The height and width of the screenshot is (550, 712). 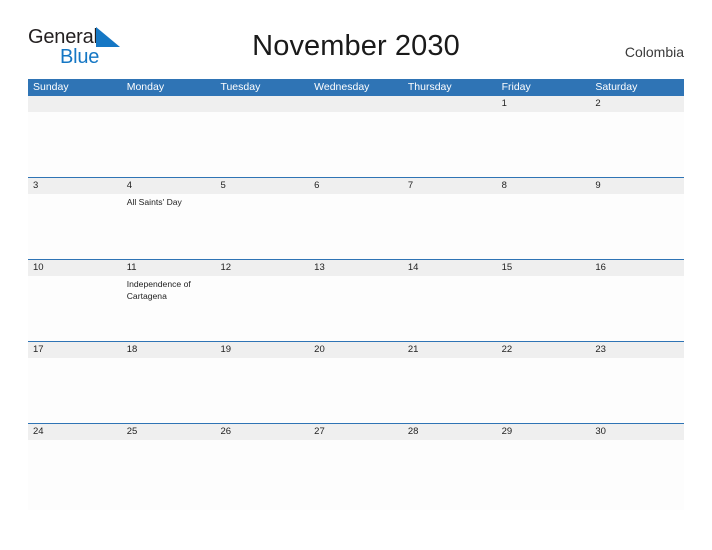 I want to click on week-event-band: All Saints' Day, so click(x=356, y=226).